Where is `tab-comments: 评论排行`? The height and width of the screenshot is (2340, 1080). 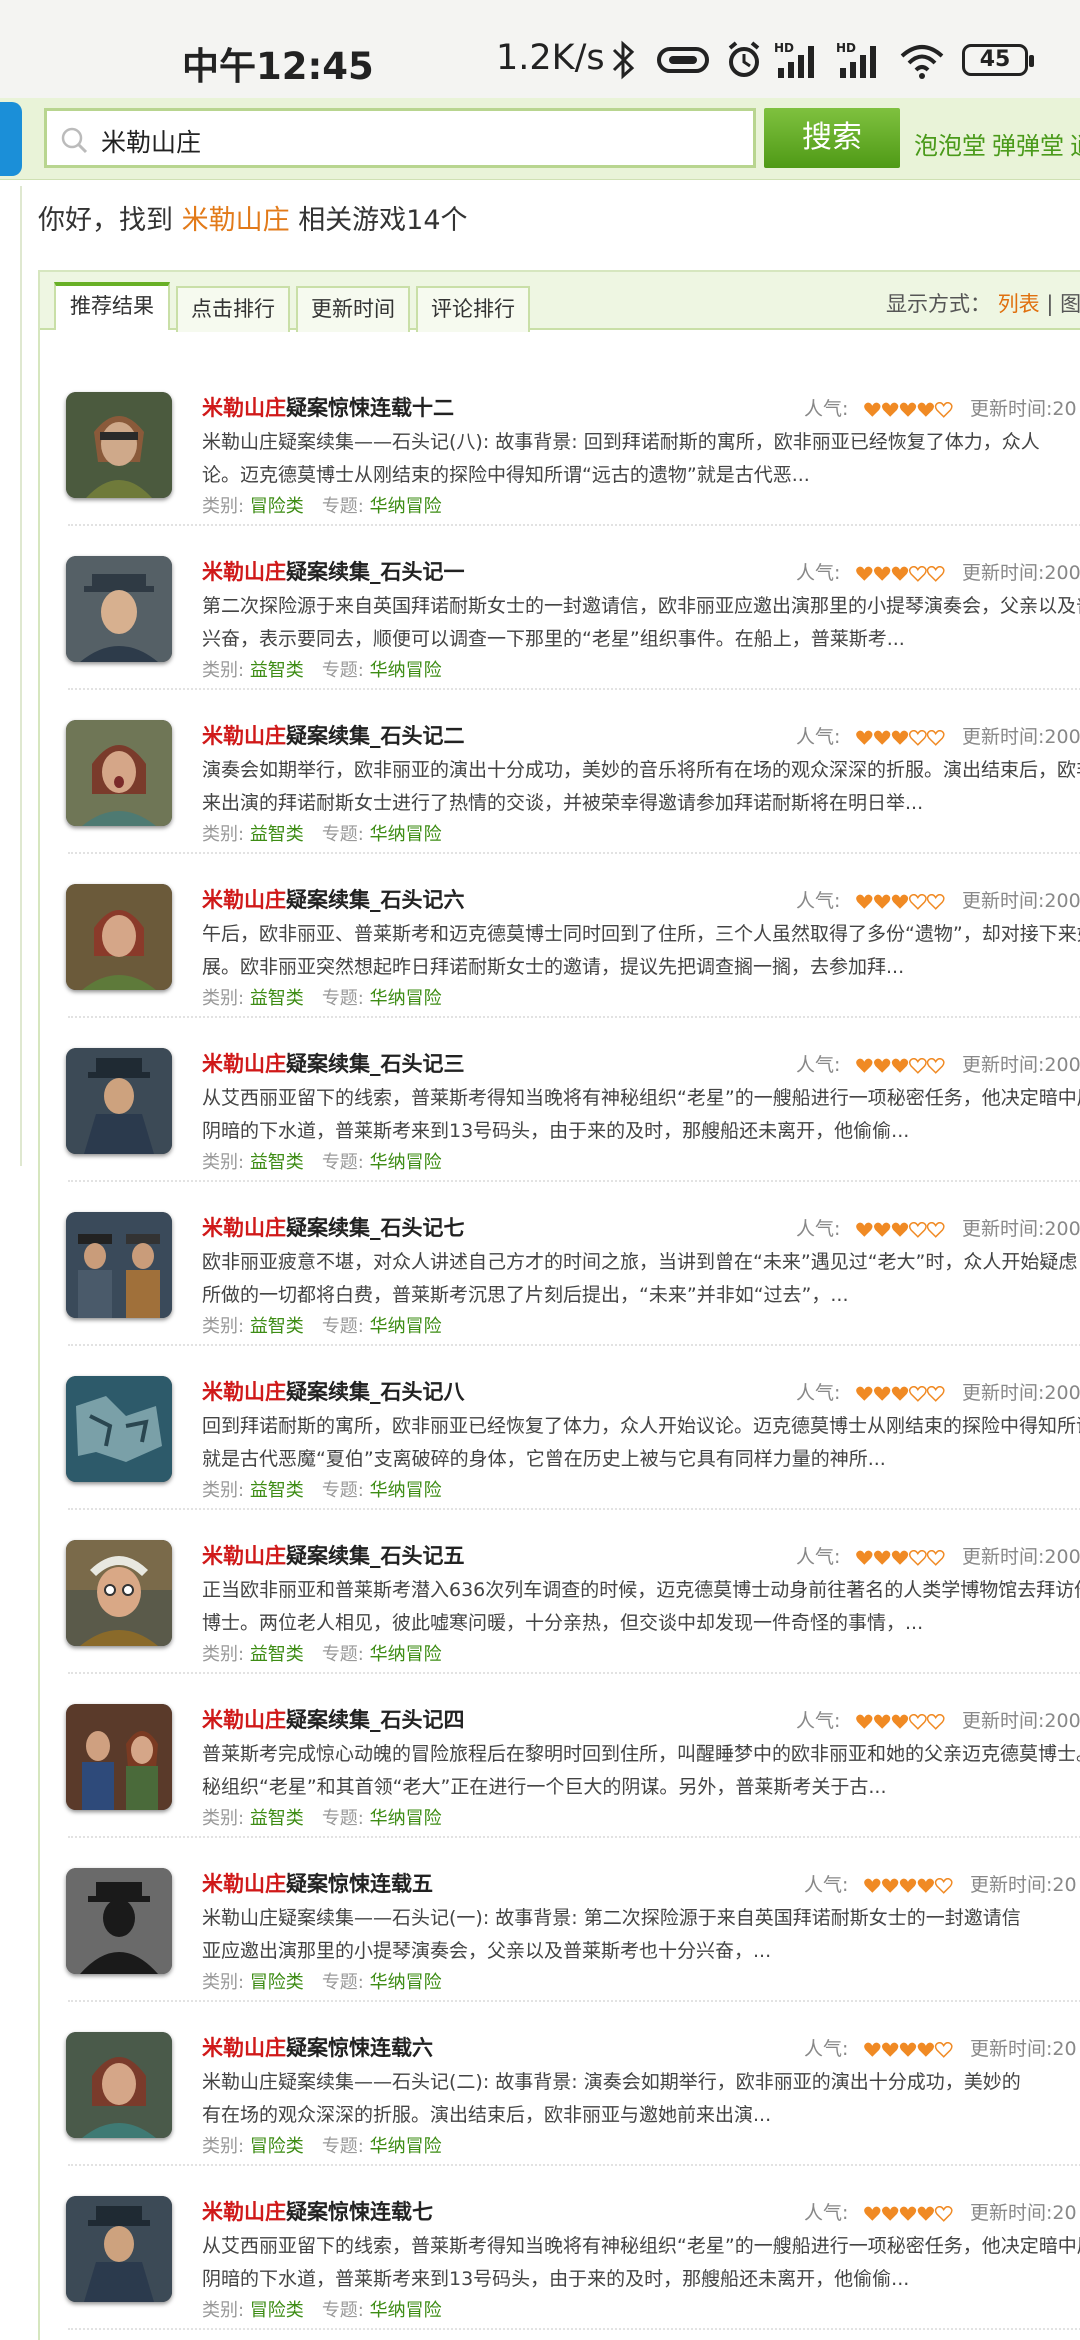
tab-comments: 评论排行 is located at coordinates (473, 309).